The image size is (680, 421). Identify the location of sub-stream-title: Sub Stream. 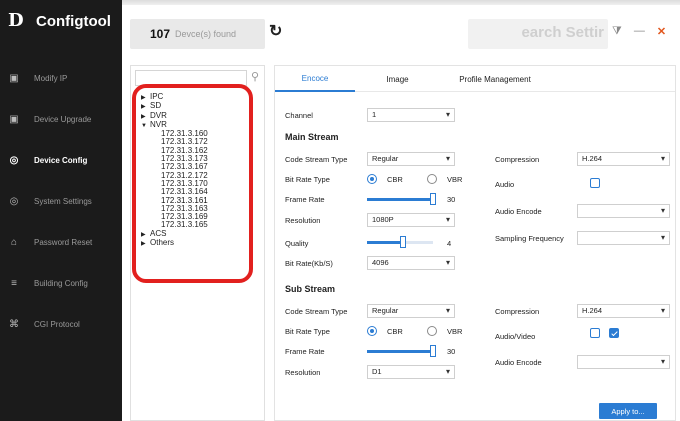
(310, 289).